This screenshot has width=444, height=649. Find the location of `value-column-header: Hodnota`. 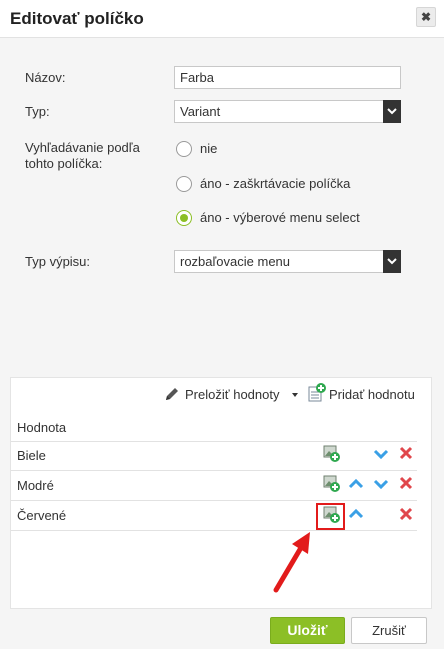

value-column-header: Hodnota is located at coordinates (42, 427).